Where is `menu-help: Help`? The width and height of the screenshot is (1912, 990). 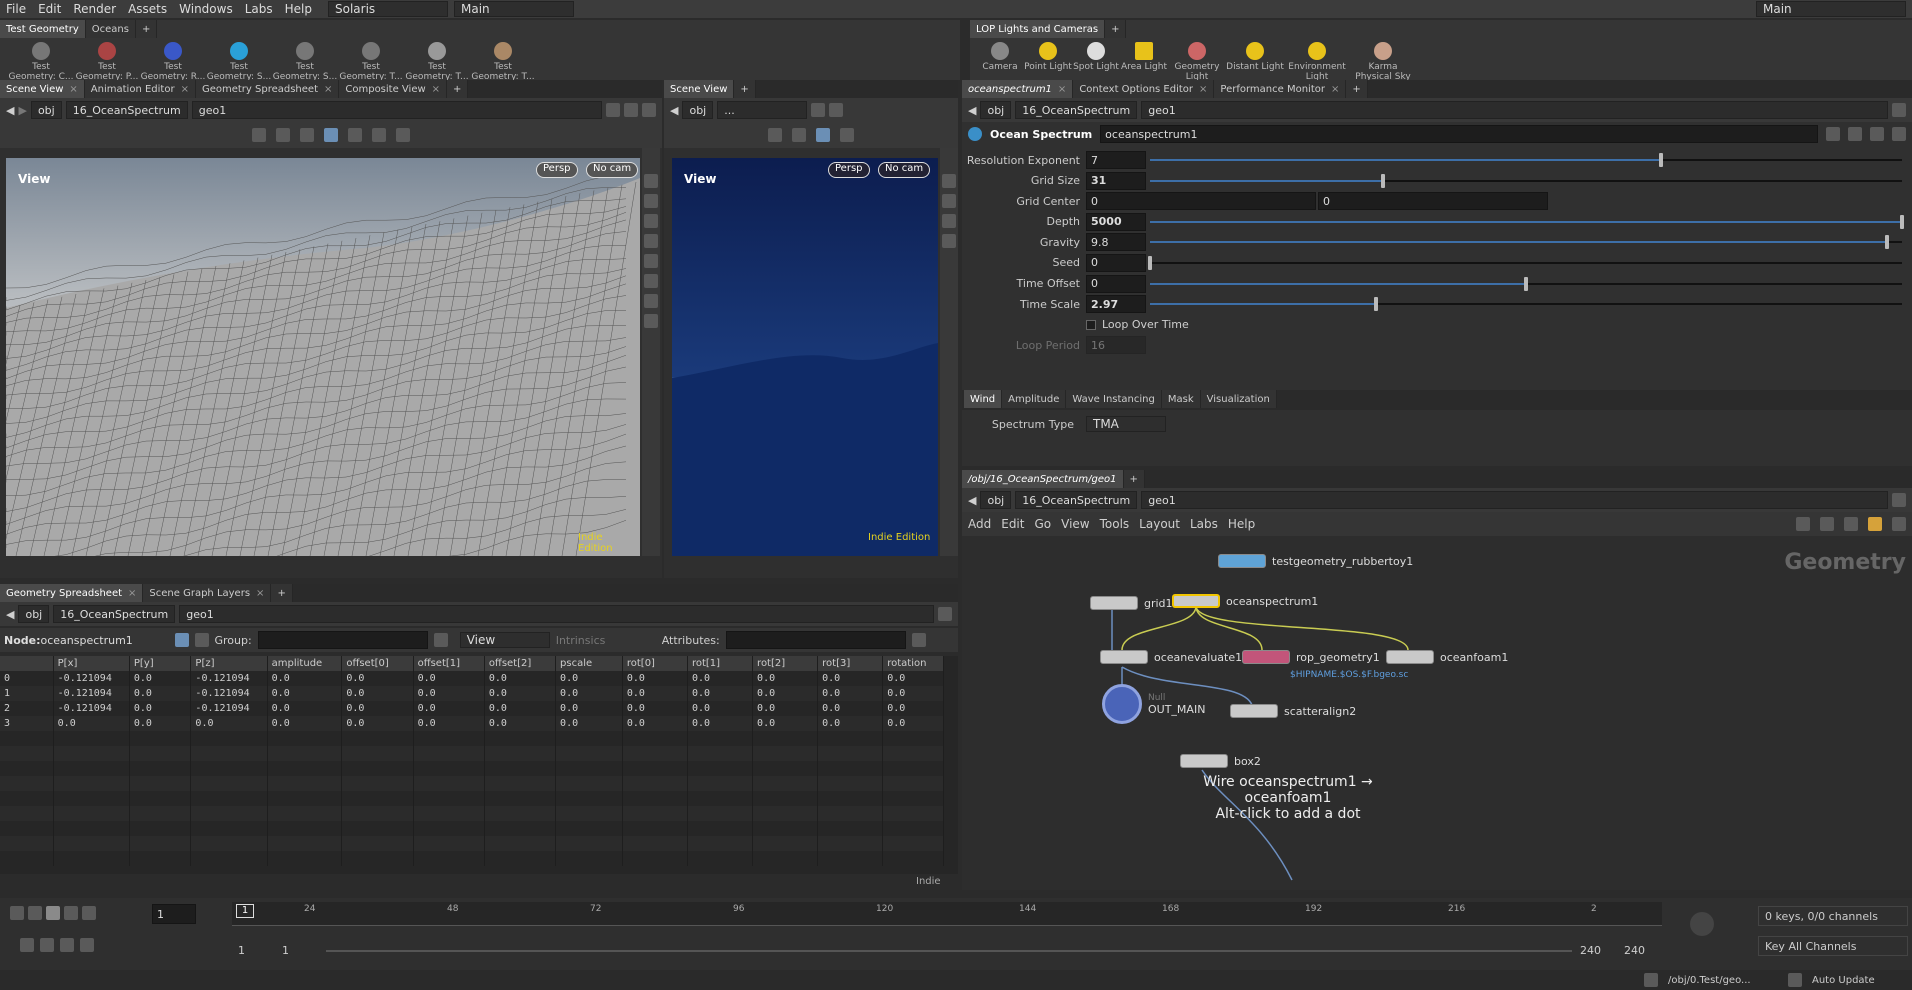 menu-help: Help is located at coordinates (298, 9).